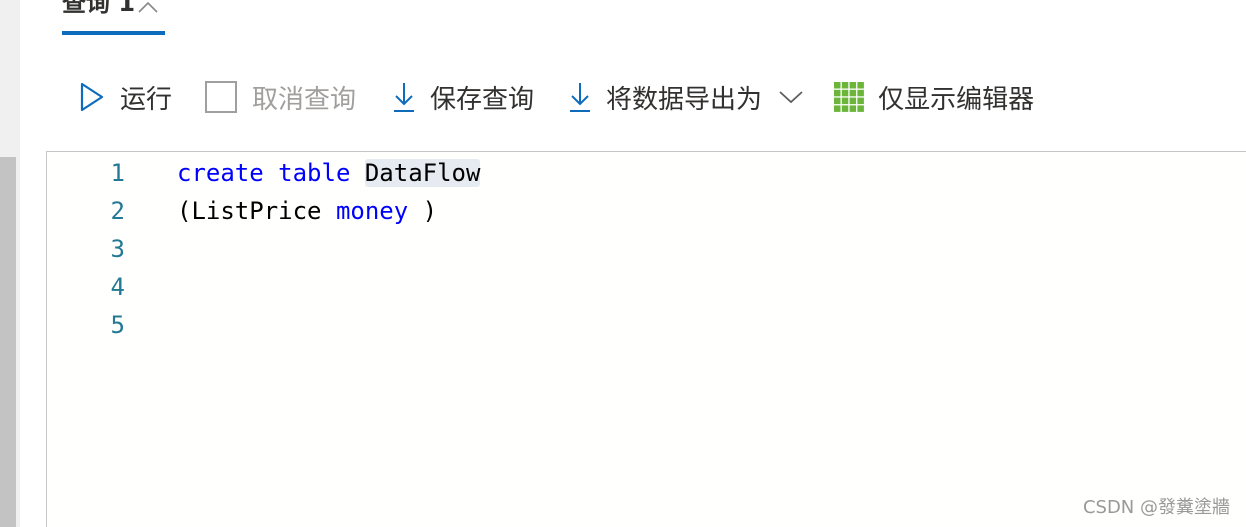 Image resolution: width=1246 pixels, height=527 pixels. What do you see at coordinates (791, 97) in the screenshot?
I see `chevron-down-icon` at bounding box center [791, 97].